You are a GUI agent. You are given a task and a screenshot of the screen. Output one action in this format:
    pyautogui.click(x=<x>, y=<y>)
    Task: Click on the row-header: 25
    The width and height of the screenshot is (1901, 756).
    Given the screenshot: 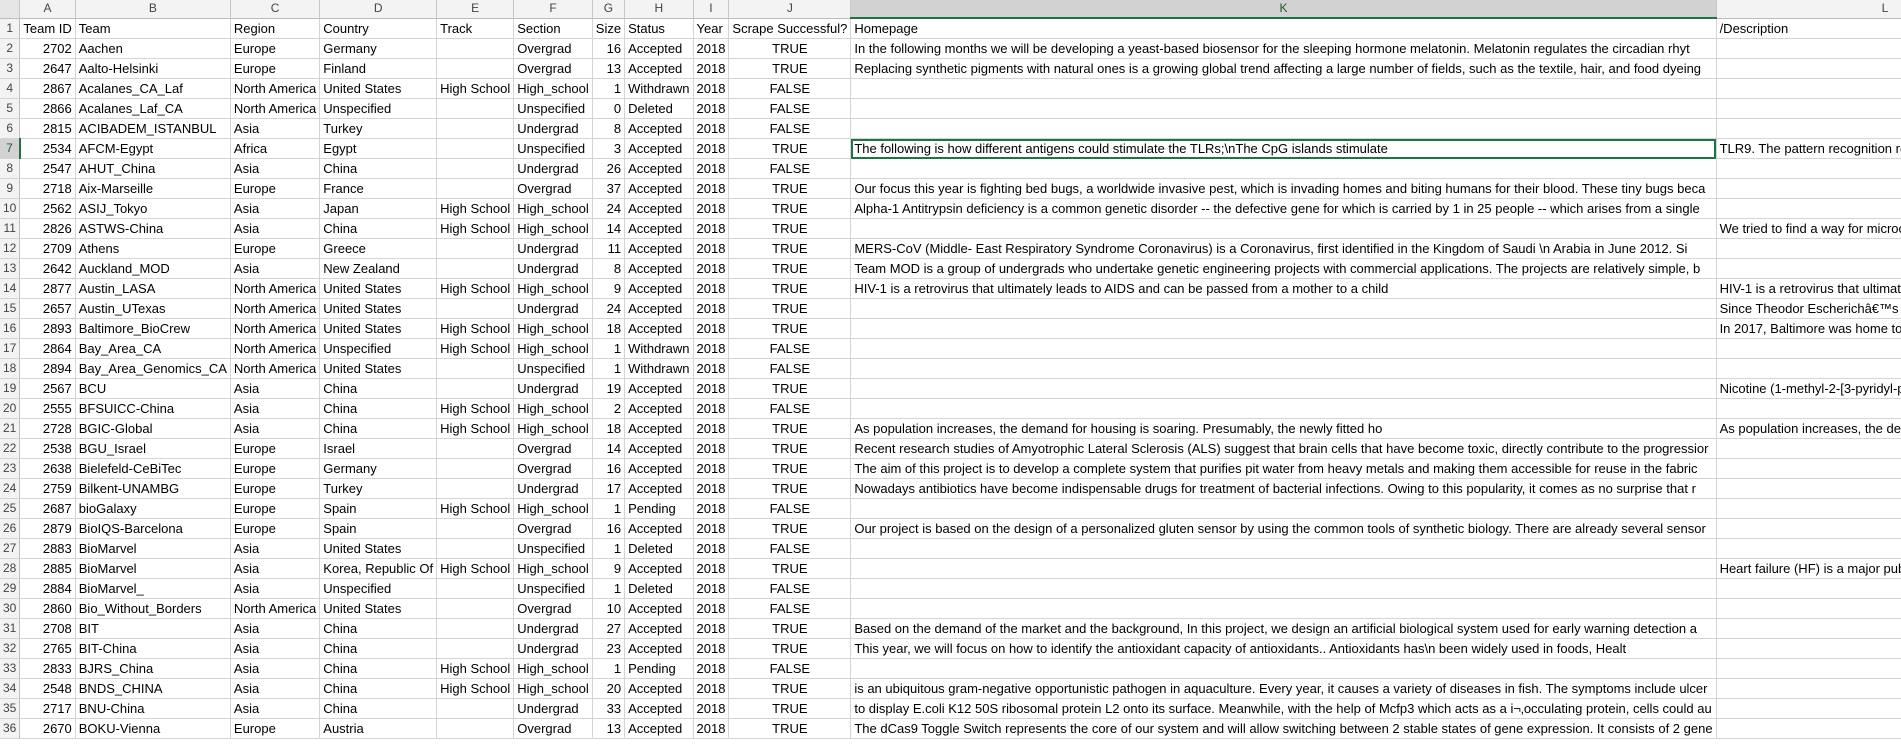 What is the action you would take?
    pyautogui.click(x=10, y=508)
    